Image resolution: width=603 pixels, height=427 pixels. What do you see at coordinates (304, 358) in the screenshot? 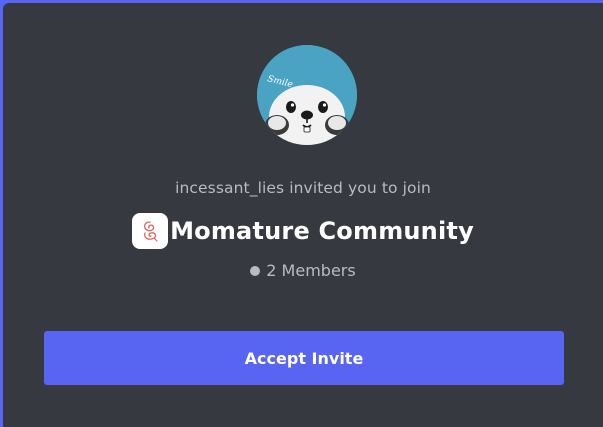
I see `accept-invite-button: Accept Invite` at bounding box center [304, 358].